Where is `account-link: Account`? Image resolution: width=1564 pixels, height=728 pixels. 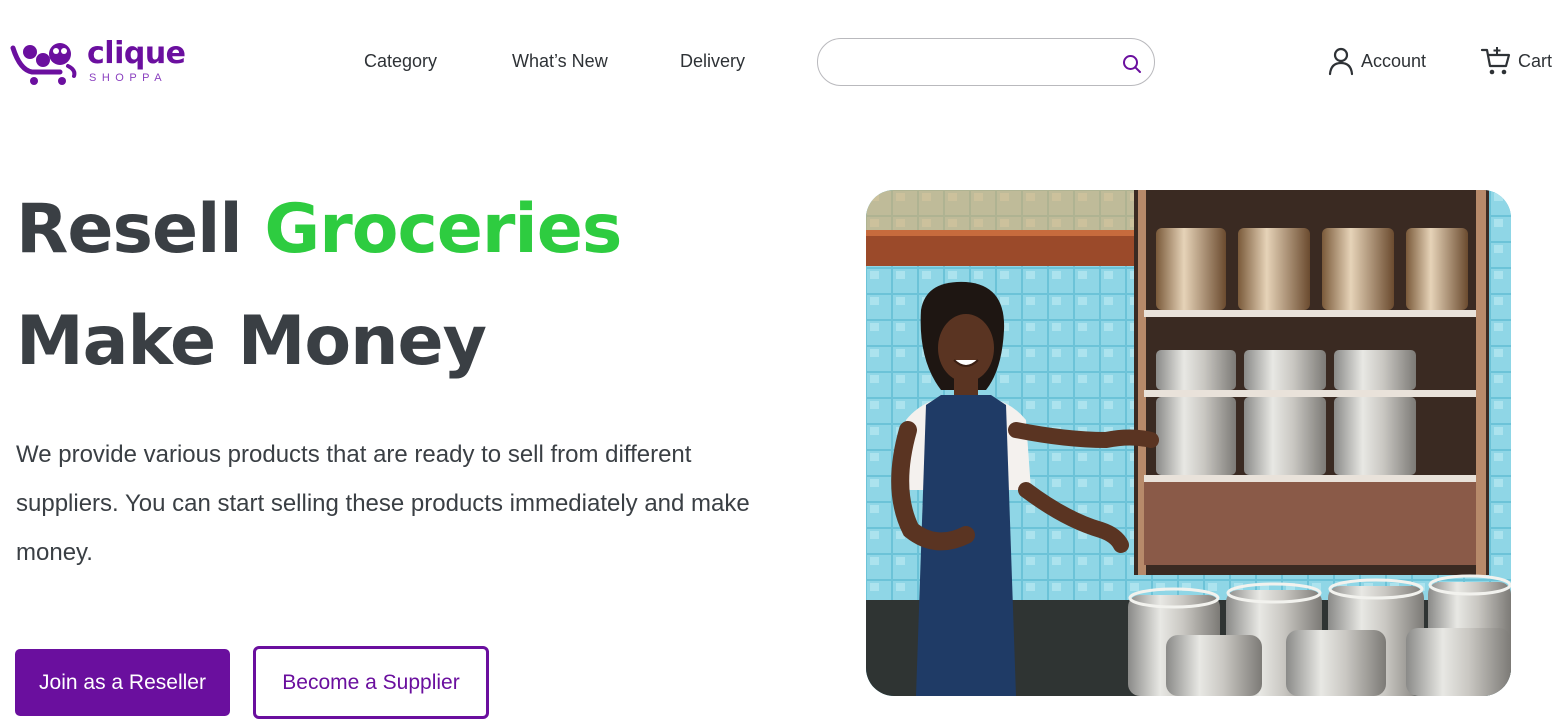
account-link: Account is located at coordinates (1376, 61).